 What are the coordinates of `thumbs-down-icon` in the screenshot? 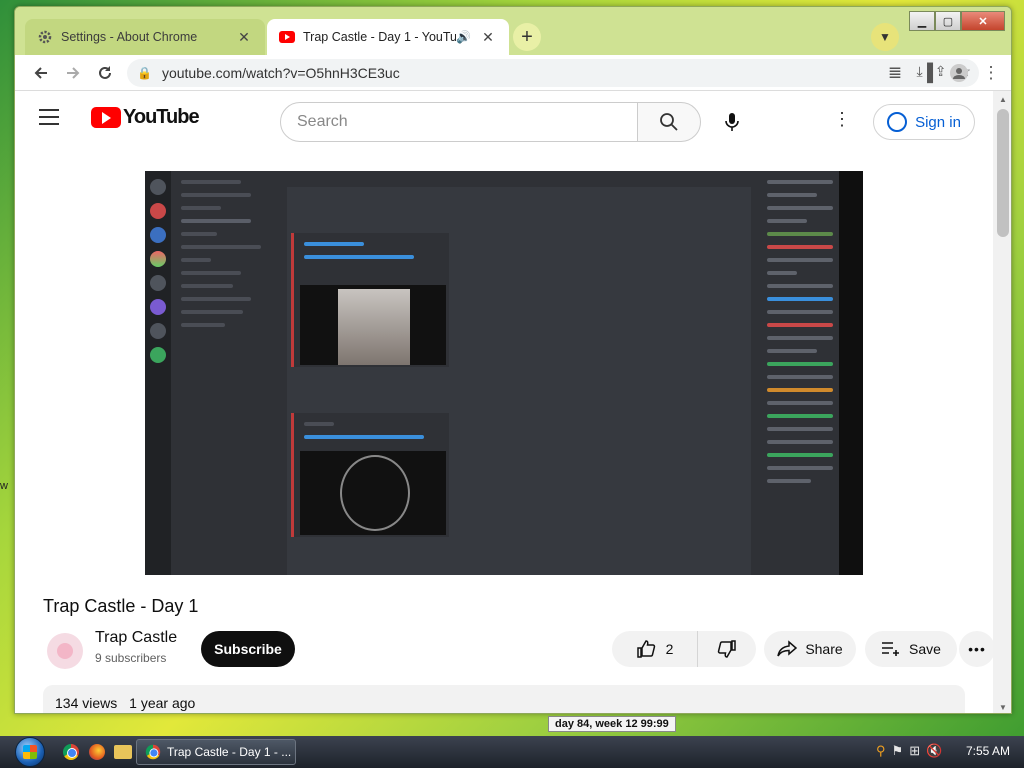 It's located at (726, 649).